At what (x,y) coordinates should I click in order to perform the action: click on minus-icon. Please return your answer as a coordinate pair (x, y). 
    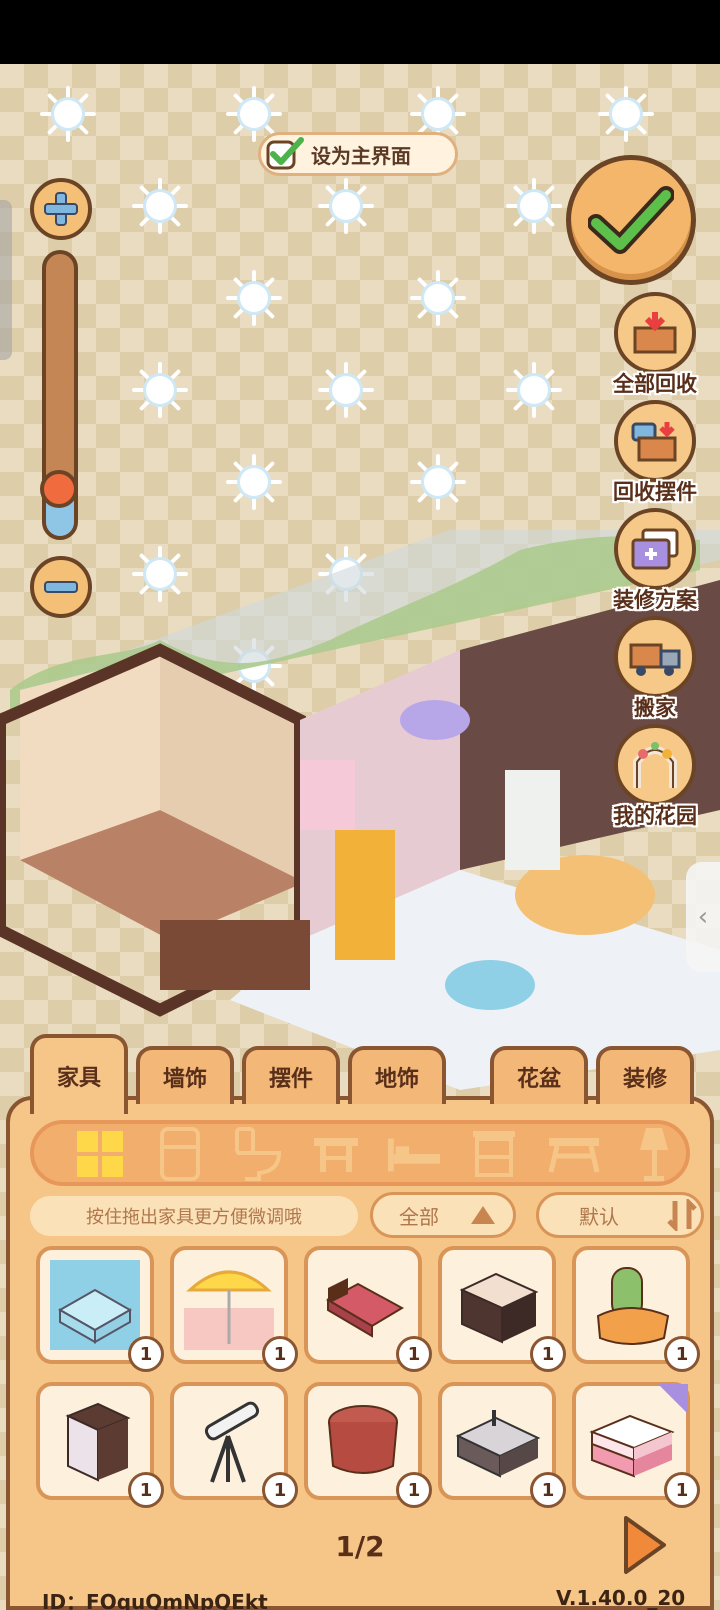
    Looking at the image, I should click on (61, 587).